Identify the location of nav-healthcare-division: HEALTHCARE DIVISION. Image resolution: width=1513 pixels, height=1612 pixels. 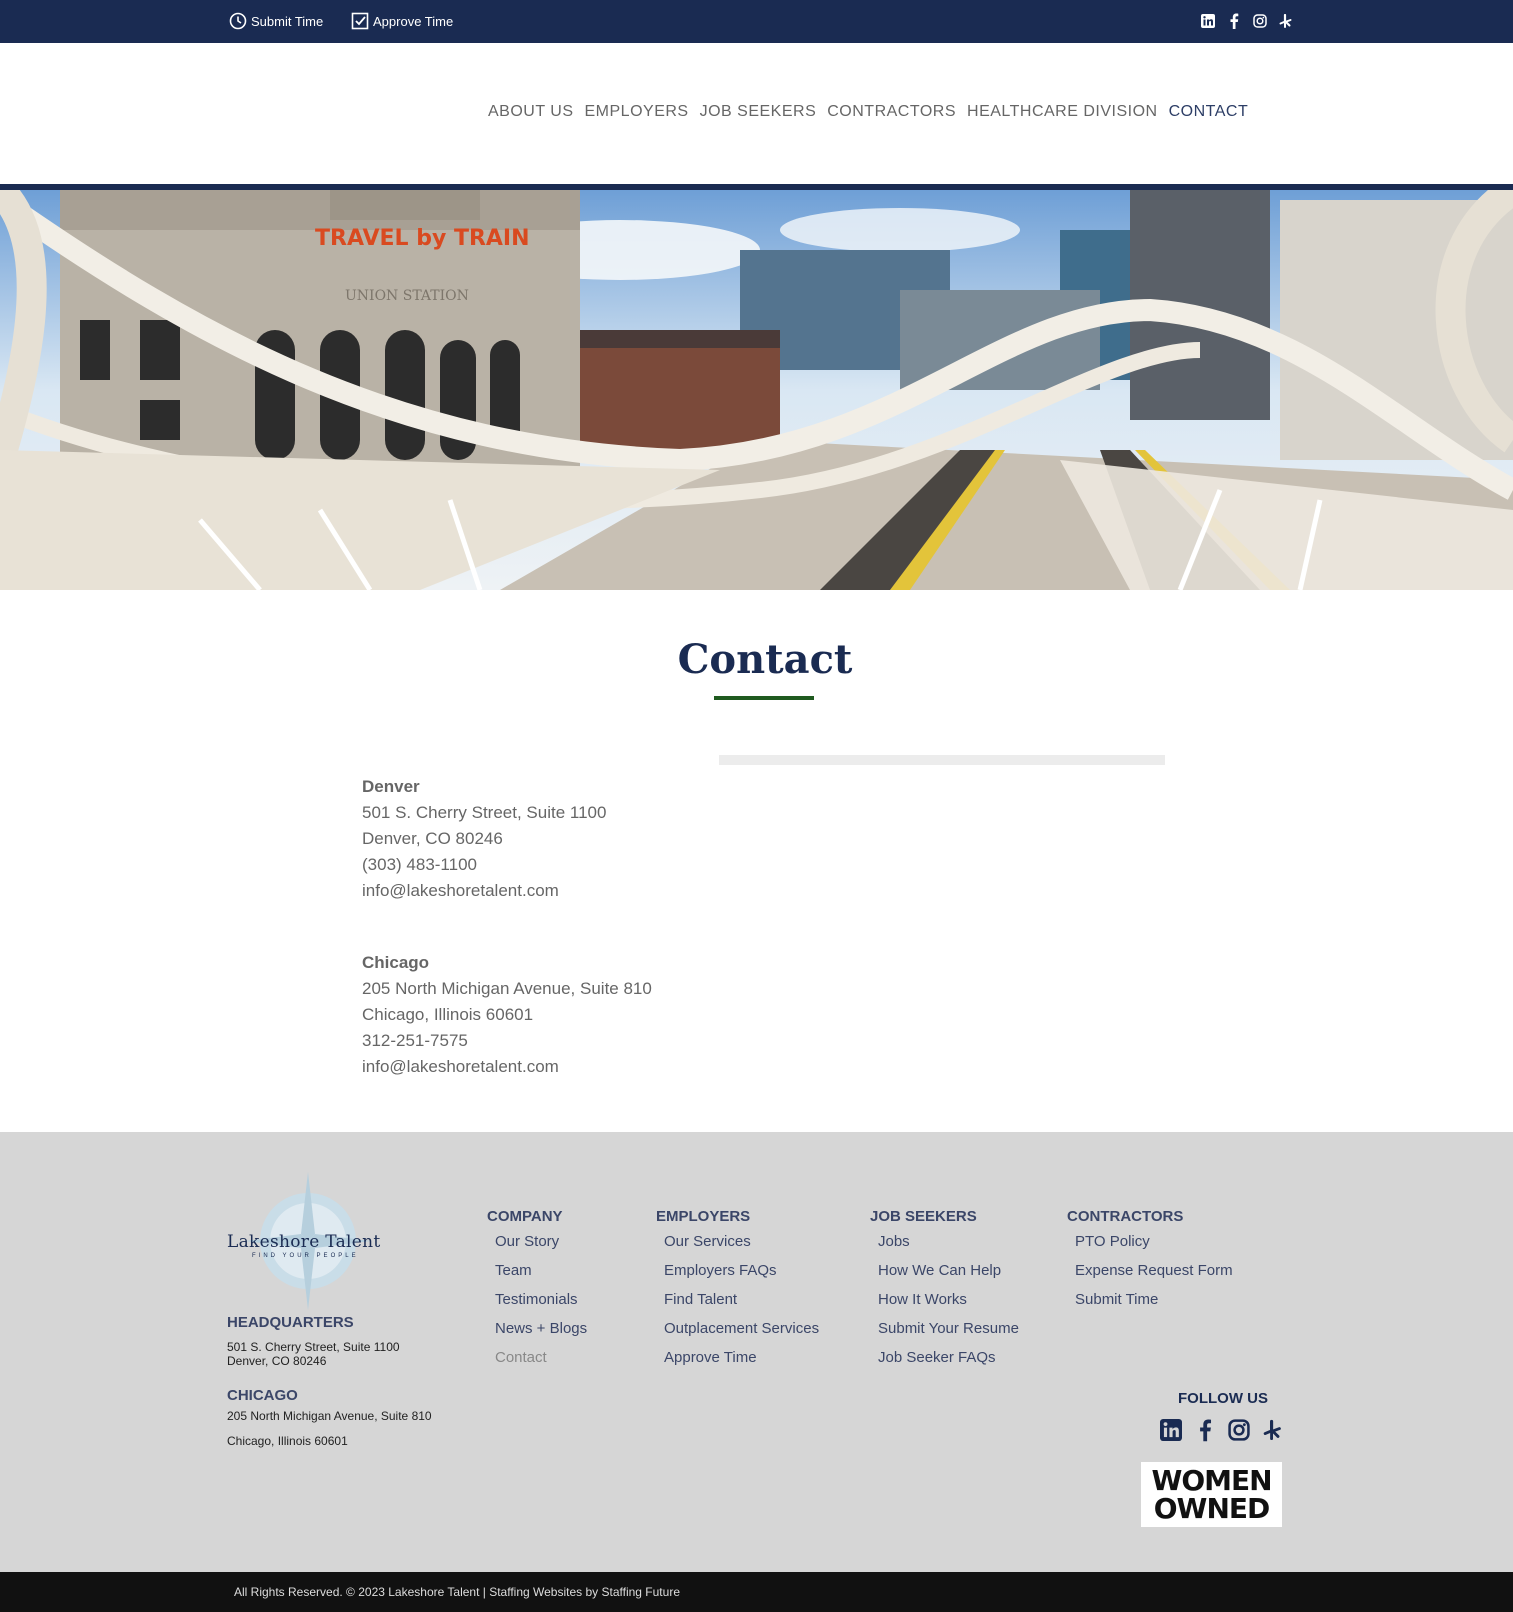
(1062, 112).